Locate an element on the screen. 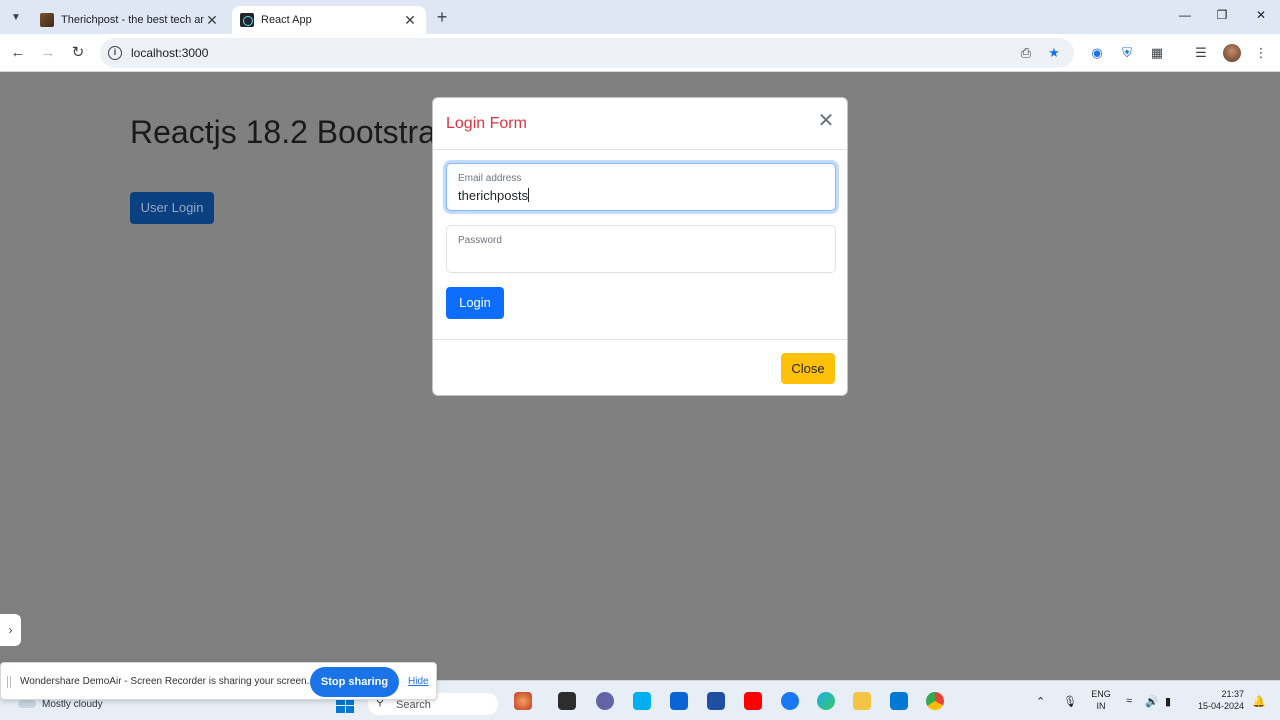 Image resolution: width=1280 pixels, height=720 pixels. close-window-icon: ✕ is located at coordinates (1261, 17).